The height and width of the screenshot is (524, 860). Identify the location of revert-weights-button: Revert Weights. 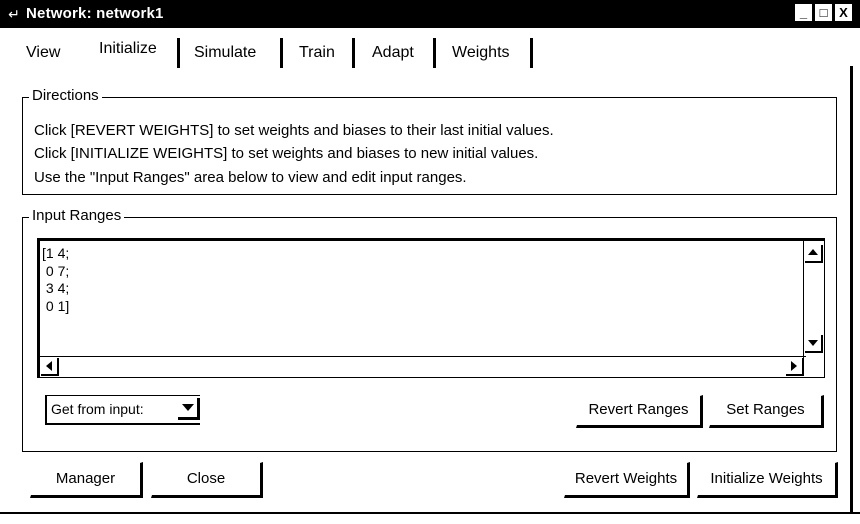
(627, 480).